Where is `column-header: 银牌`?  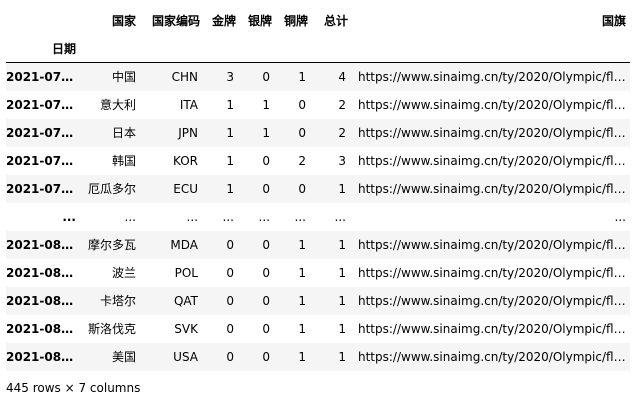
column-header: 银牌 is located at coordinates (259, 20).